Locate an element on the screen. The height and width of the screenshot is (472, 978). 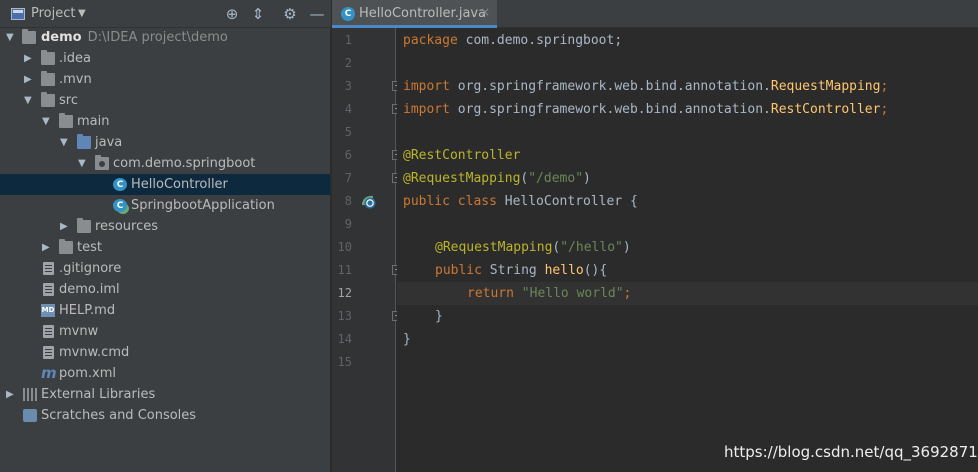
tree-item-label: demo is located at coordinates (61, 37).